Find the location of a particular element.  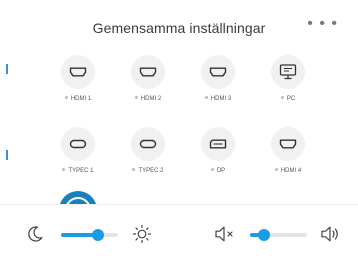

brightness-slider-knob is located at coordinates (98, 235).